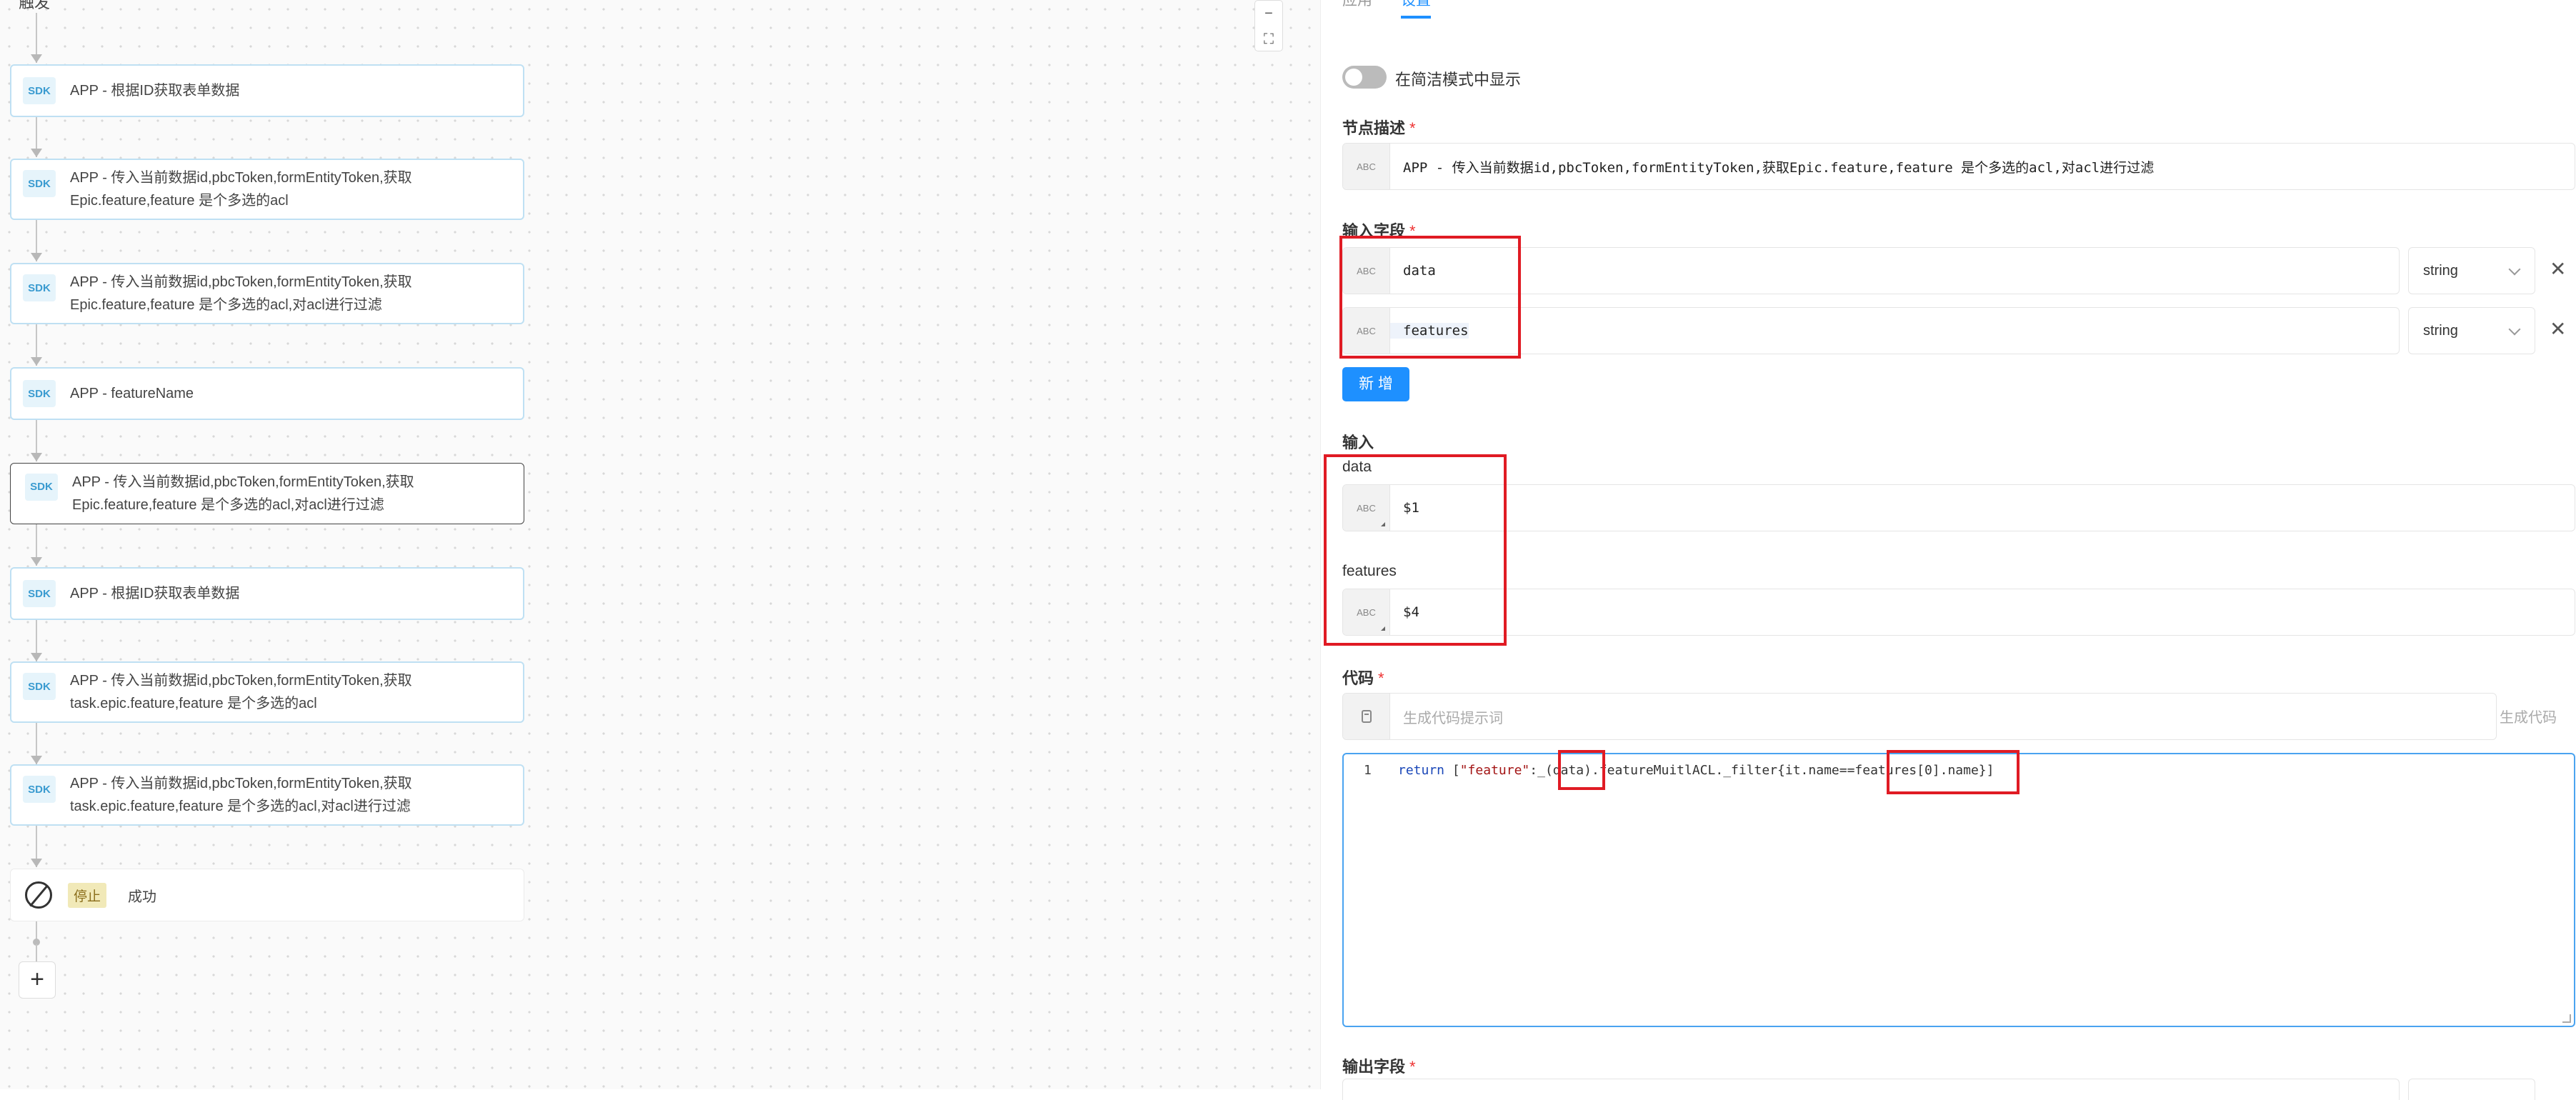  What do you see at coordinates (1959, 507) in the screenshot?
I see `input-value-data: ABC $1` at bounding box center [1959, 507].